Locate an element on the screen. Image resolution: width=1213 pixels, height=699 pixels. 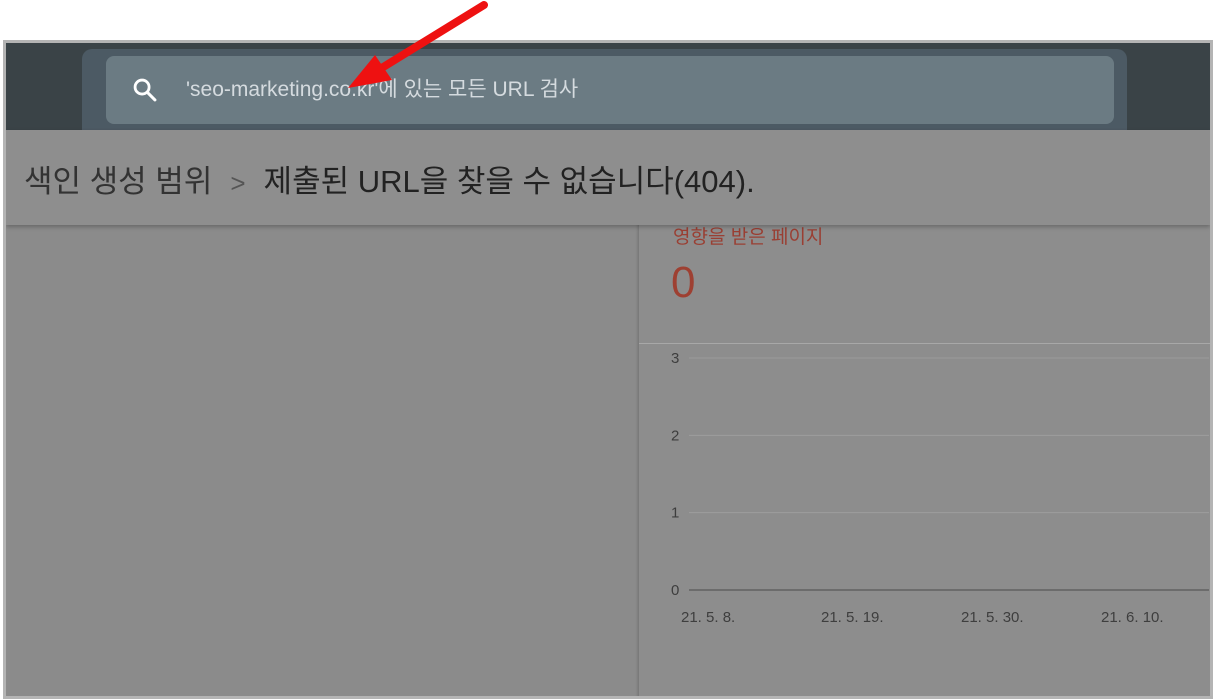
card-divider is located at coordinates (924, 343).